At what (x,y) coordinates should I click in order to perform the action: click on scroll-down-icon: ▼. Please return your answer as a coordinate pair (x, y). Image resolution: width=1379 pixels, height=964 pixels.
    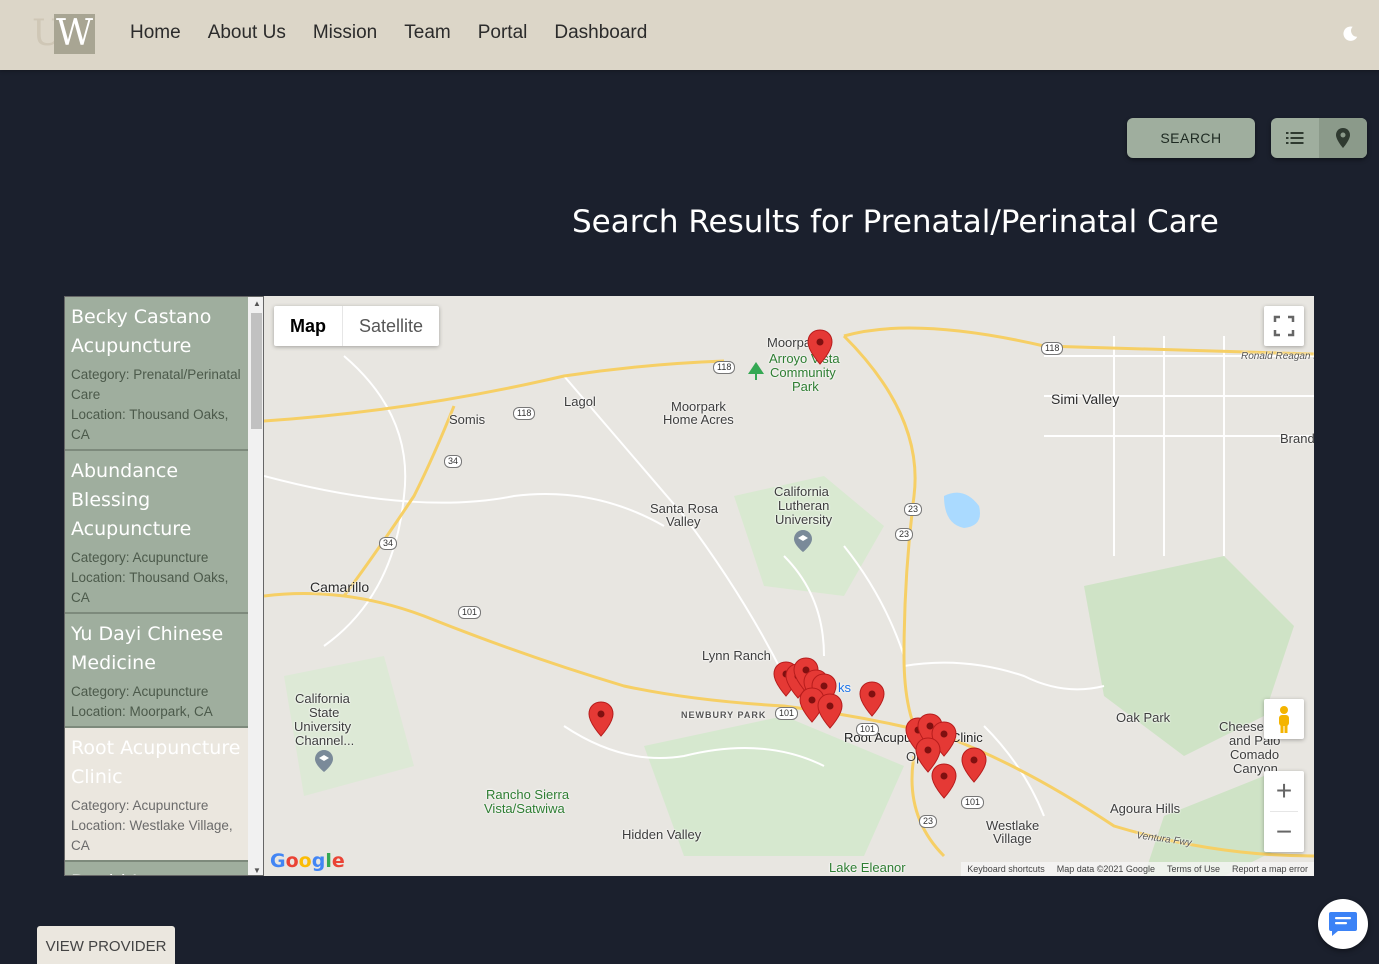
    Looking at the image, I should click on (257, 870).